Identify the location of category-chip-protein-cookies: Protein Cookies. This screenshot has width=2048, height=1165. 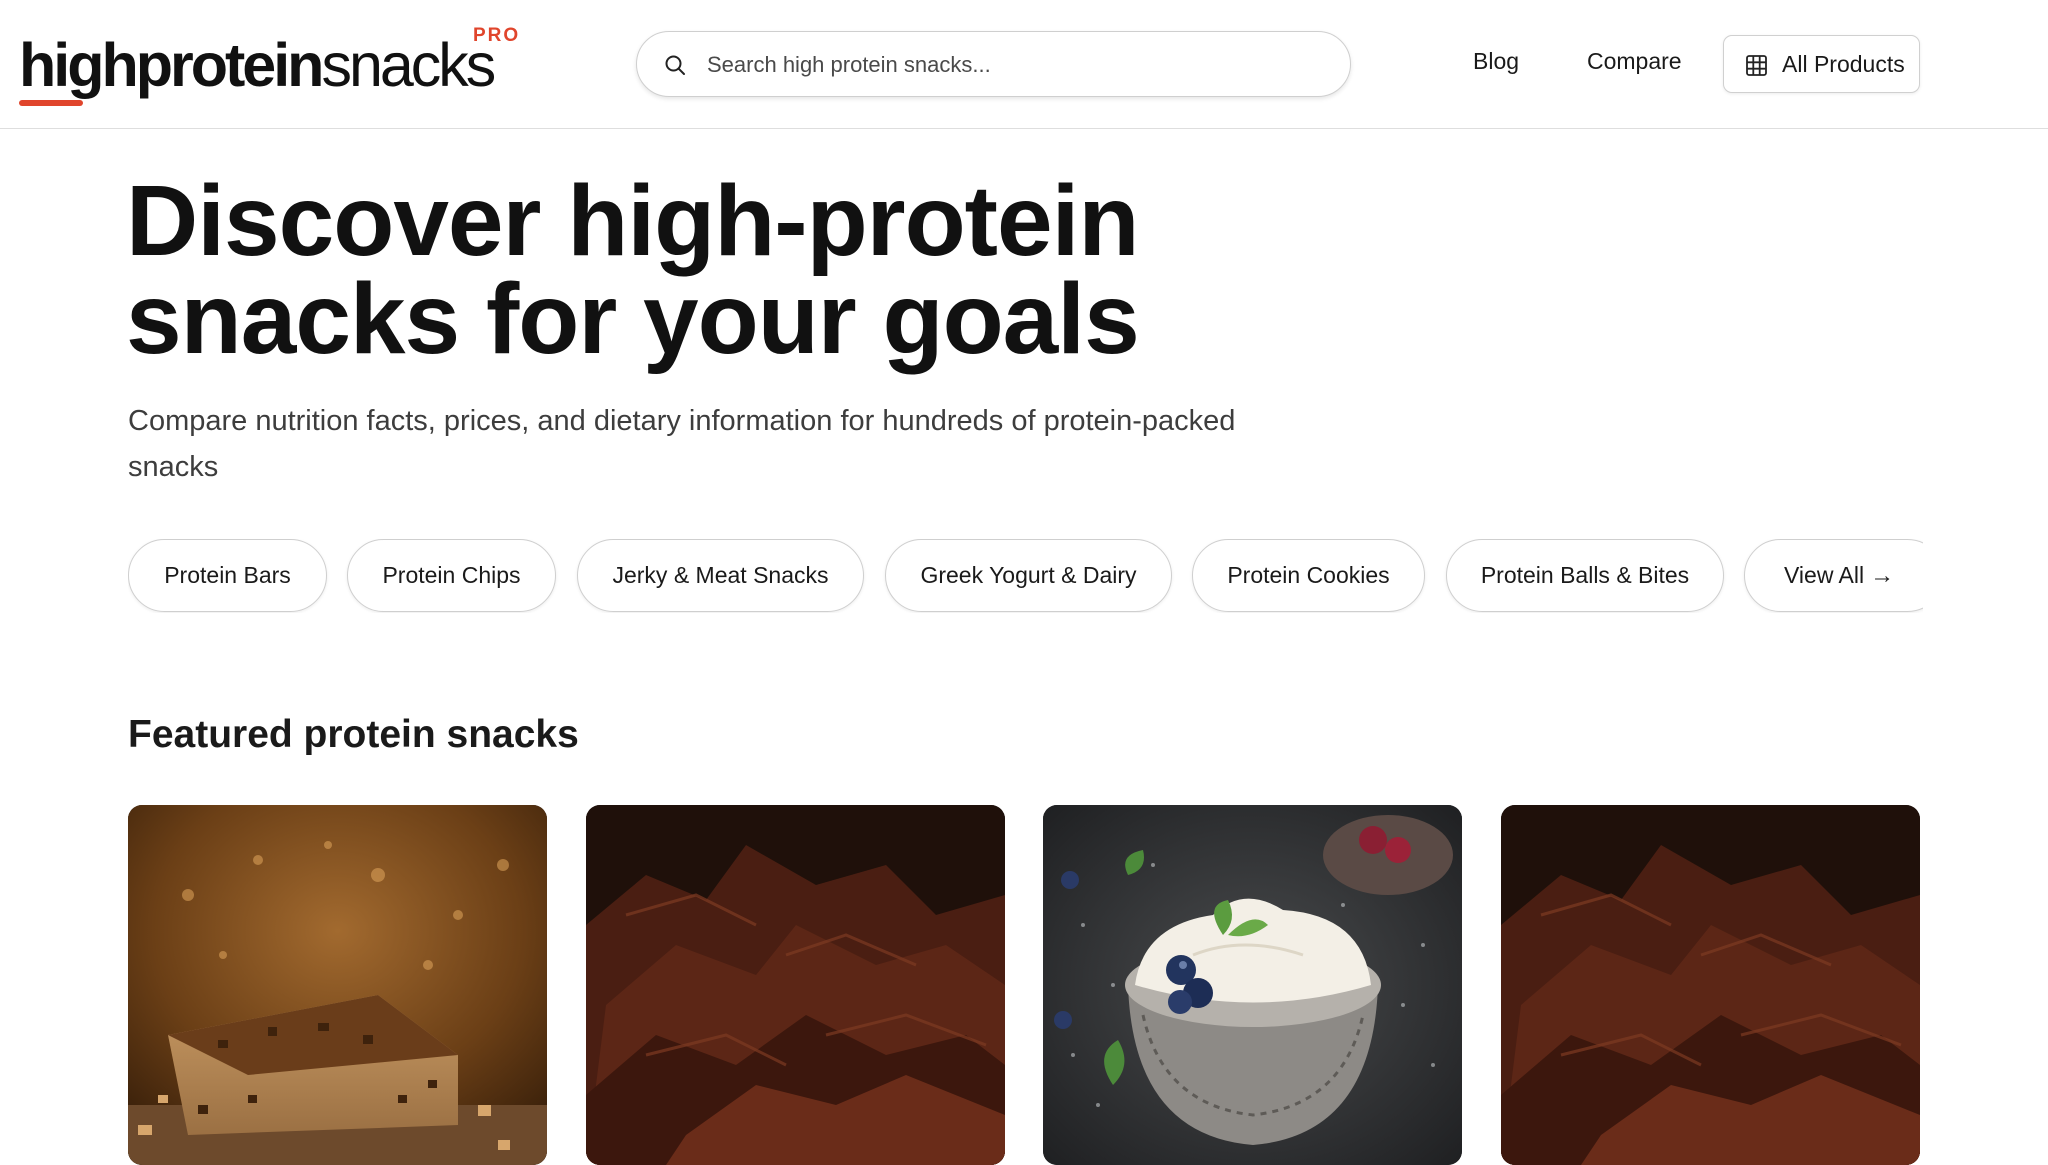
(1308, 575).